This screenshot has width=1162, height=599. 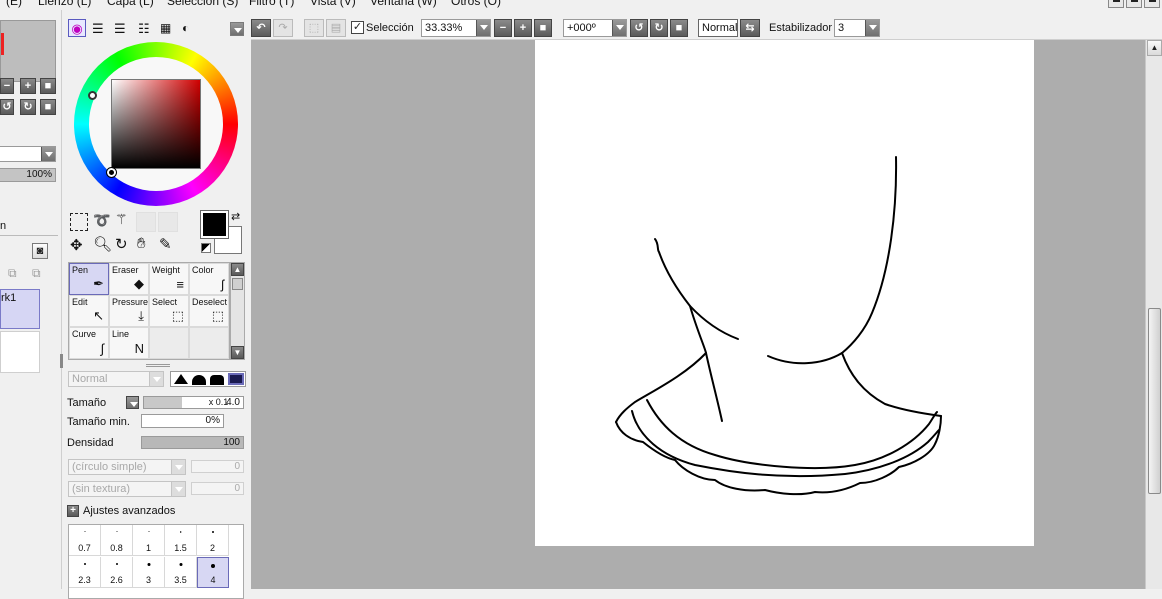 What do you see at coordinates (237, 29) in the screenshot?
I see `panel-options-button` at bounding box center [237, 29].